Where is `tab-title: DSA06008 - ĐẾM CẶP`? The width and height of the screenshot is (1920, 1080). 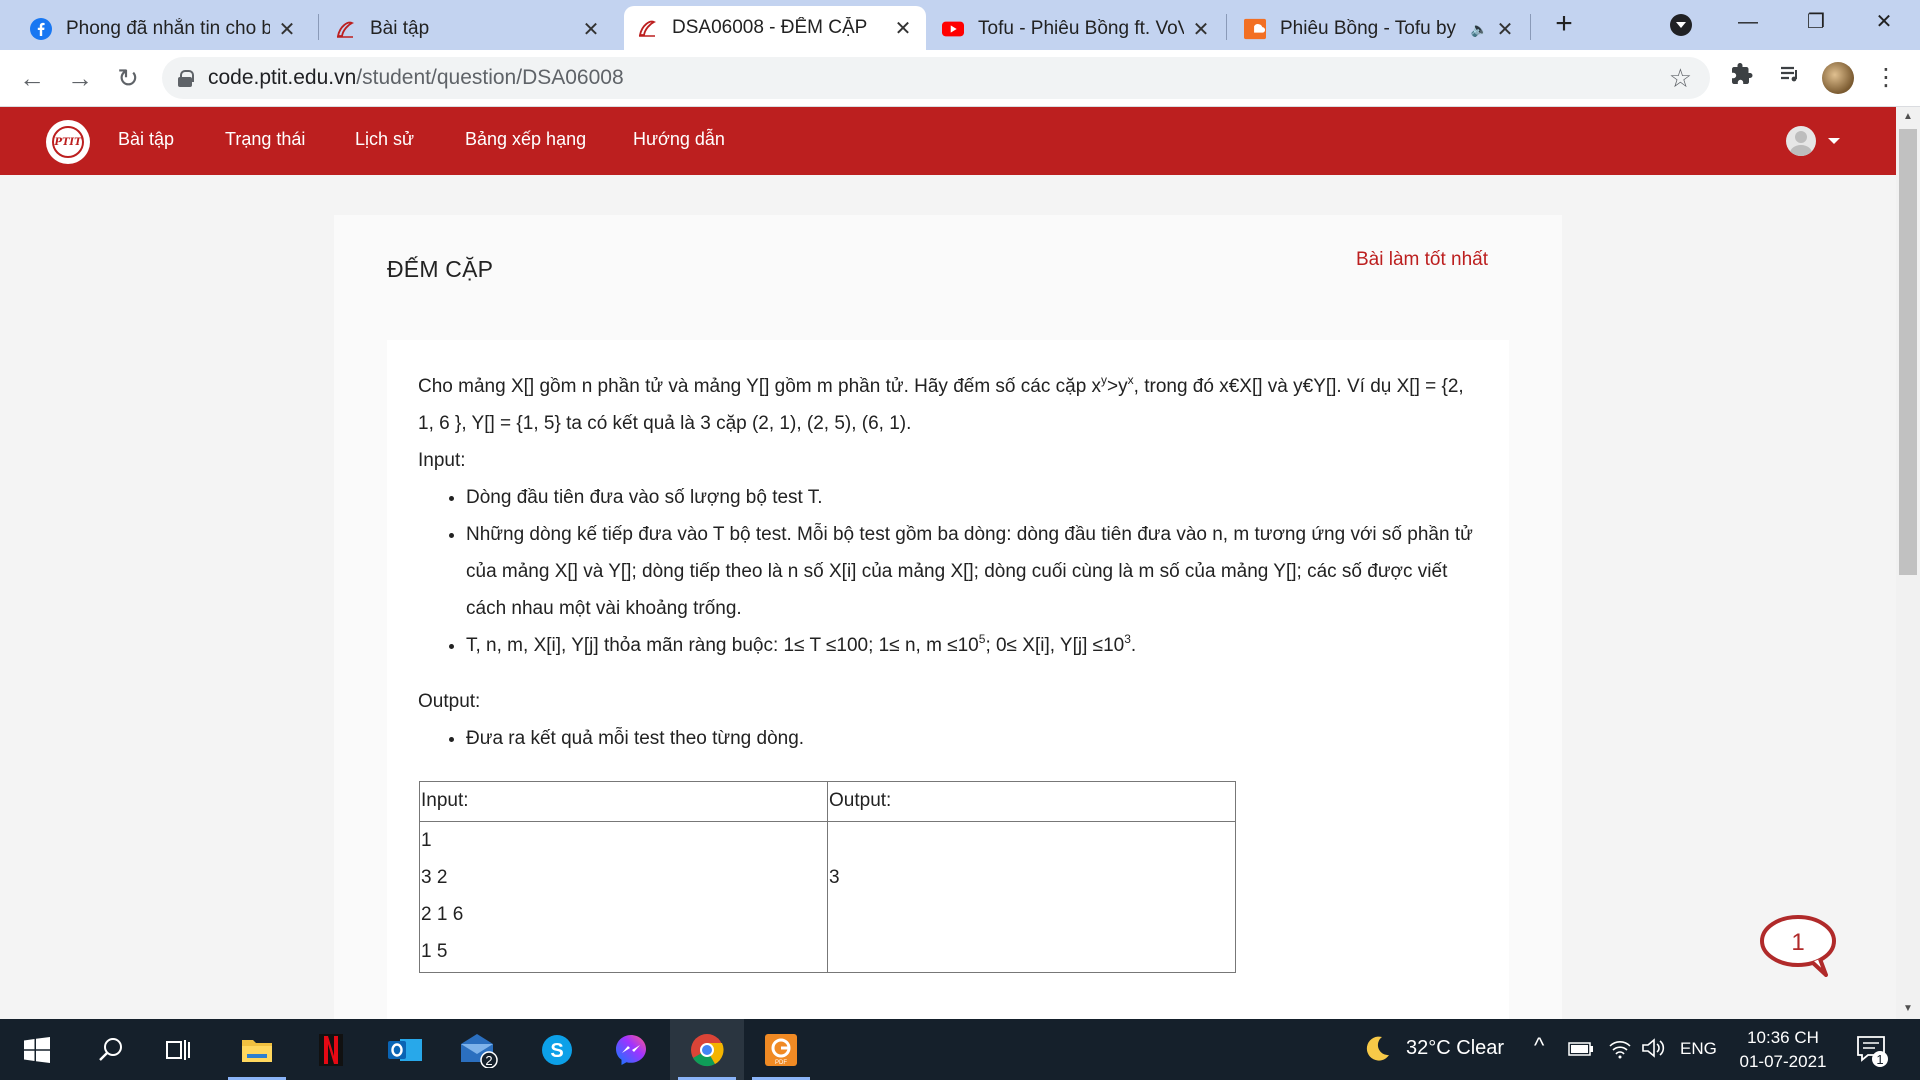
tab-title: DSA06008 - ĐẾM CẶP is located at coordinates (770, 27).